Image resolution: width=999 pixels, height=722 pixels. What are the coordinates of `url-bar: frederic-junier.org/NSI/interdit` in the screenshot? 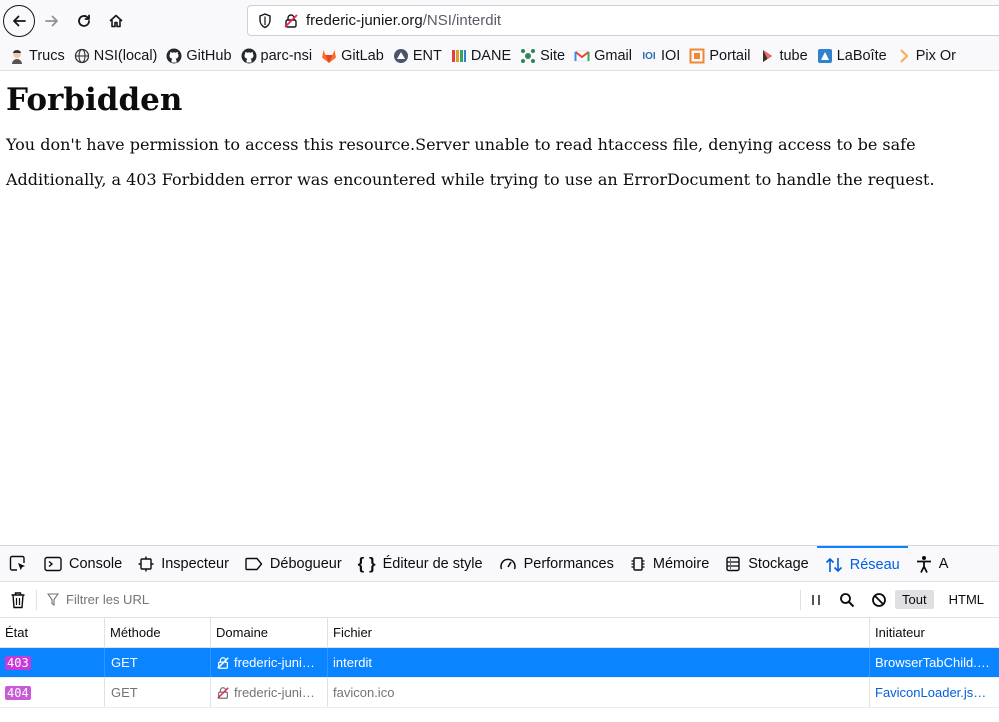 It's located at (623, 20).